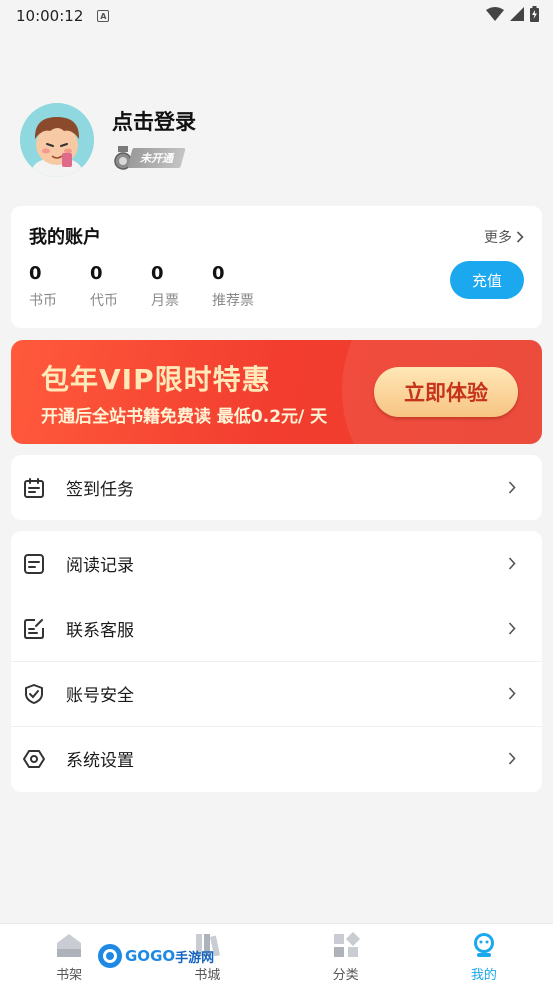  I want to click on nav-label: 书架, so click(69, 975).